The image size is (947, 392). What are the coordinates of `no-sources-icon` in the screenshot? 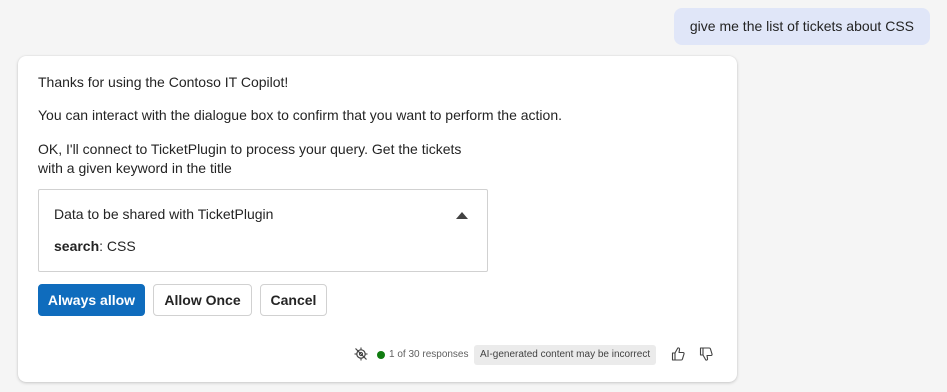 It's located at (361, 354).